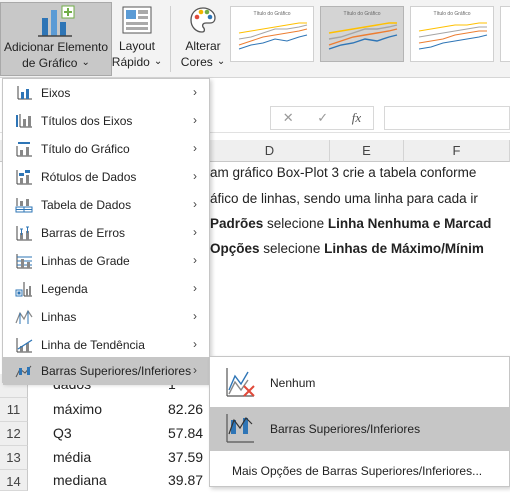 The image size is (510, 494). I want to click on column-header-e: E, so click(367, 151).